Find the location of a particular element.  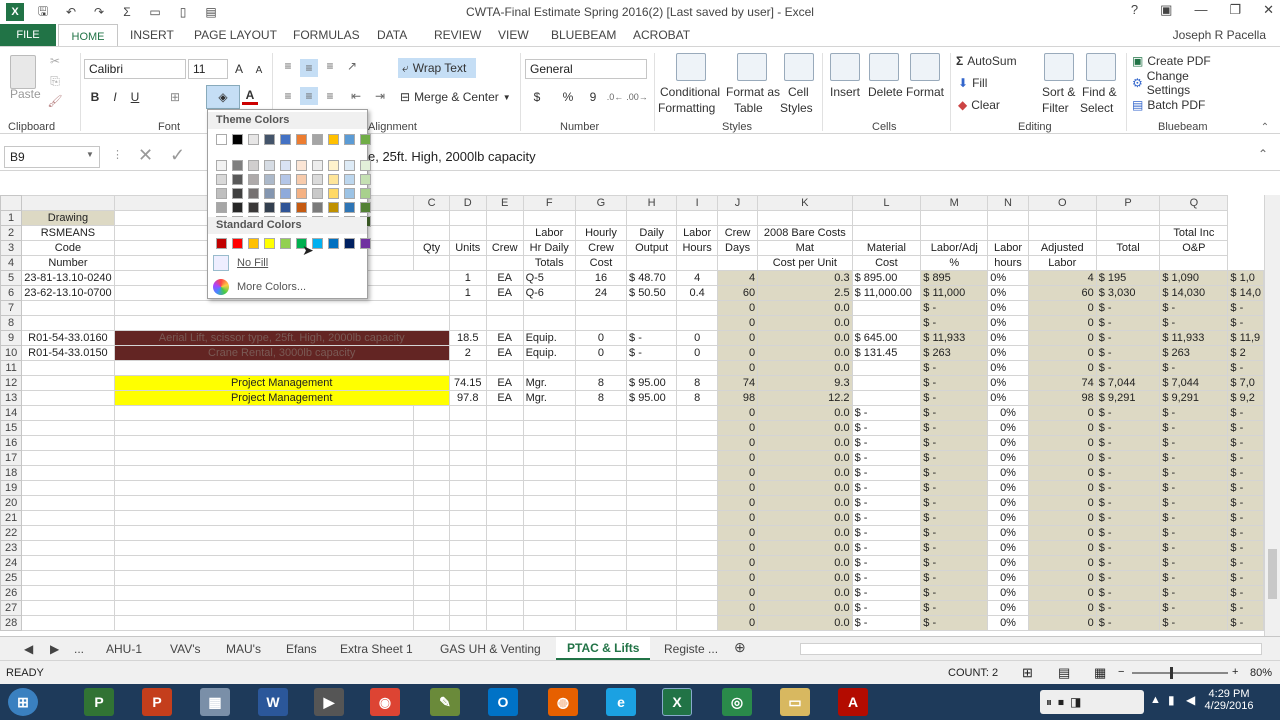

create-pdf-button: ▣ Create PDF is located at coordinates (1182, 61).